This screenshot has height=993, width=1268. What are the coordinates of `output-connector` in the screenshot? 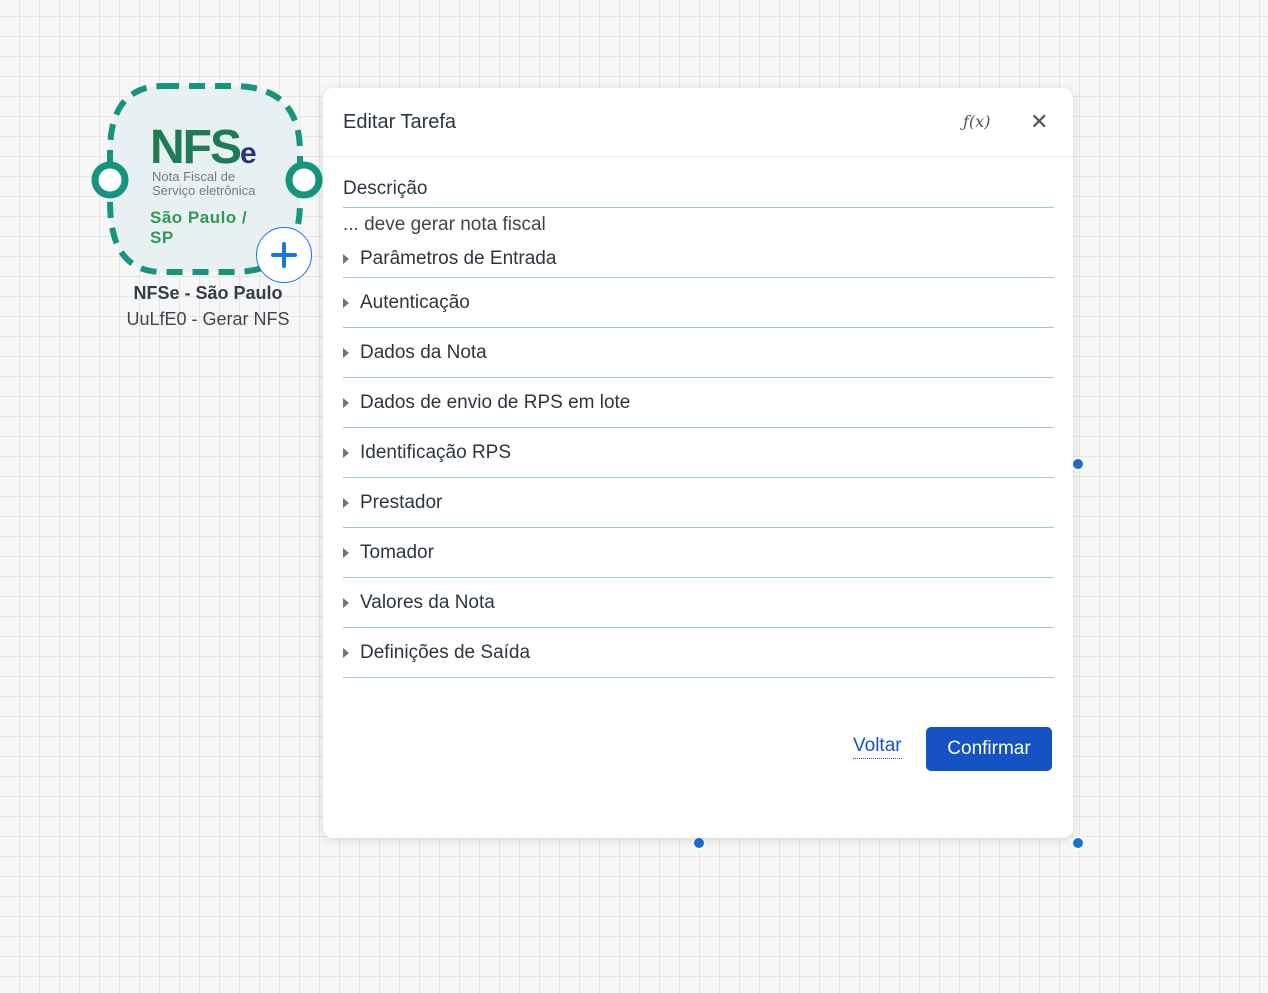 It's located at (304, 180).